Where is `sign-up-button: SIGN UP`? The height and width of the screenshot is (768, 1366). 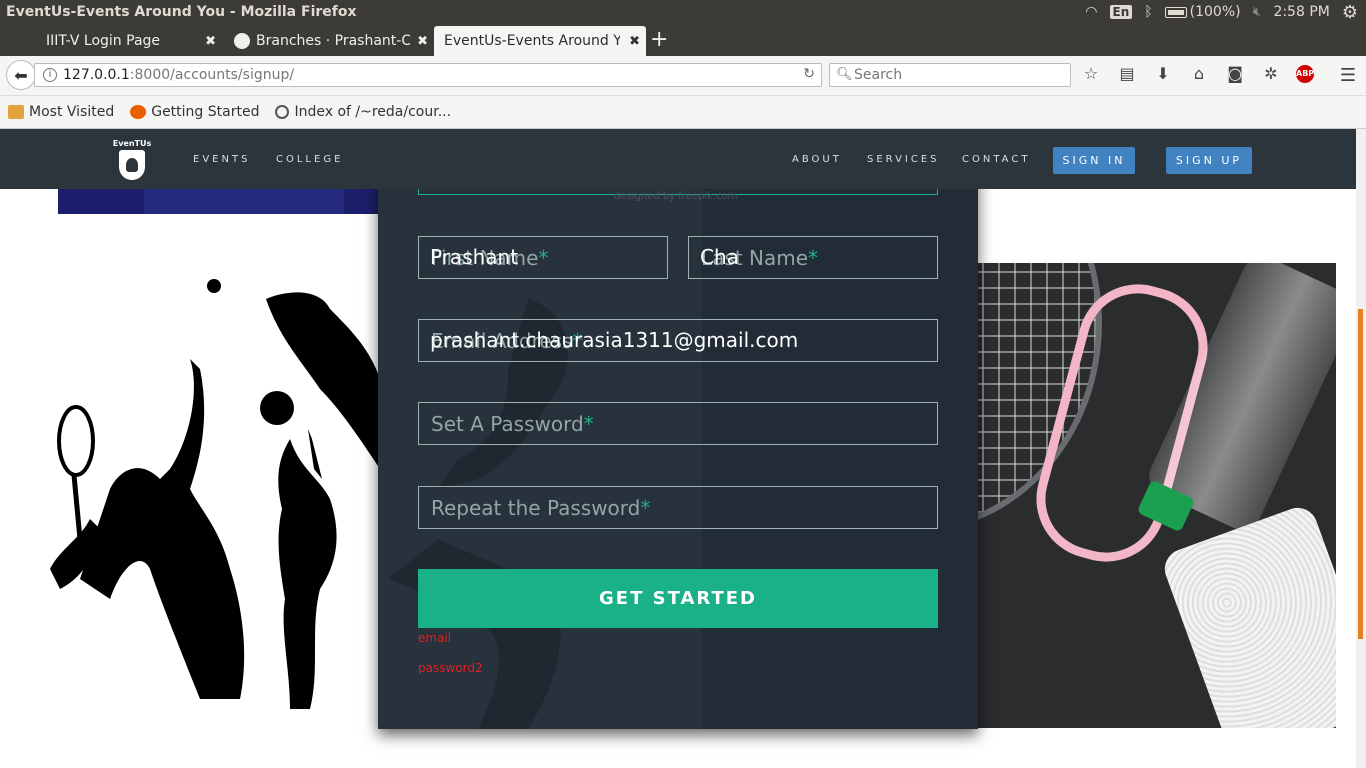
sign-up-button: SIGN UP is located at coordinates (1209, 160).